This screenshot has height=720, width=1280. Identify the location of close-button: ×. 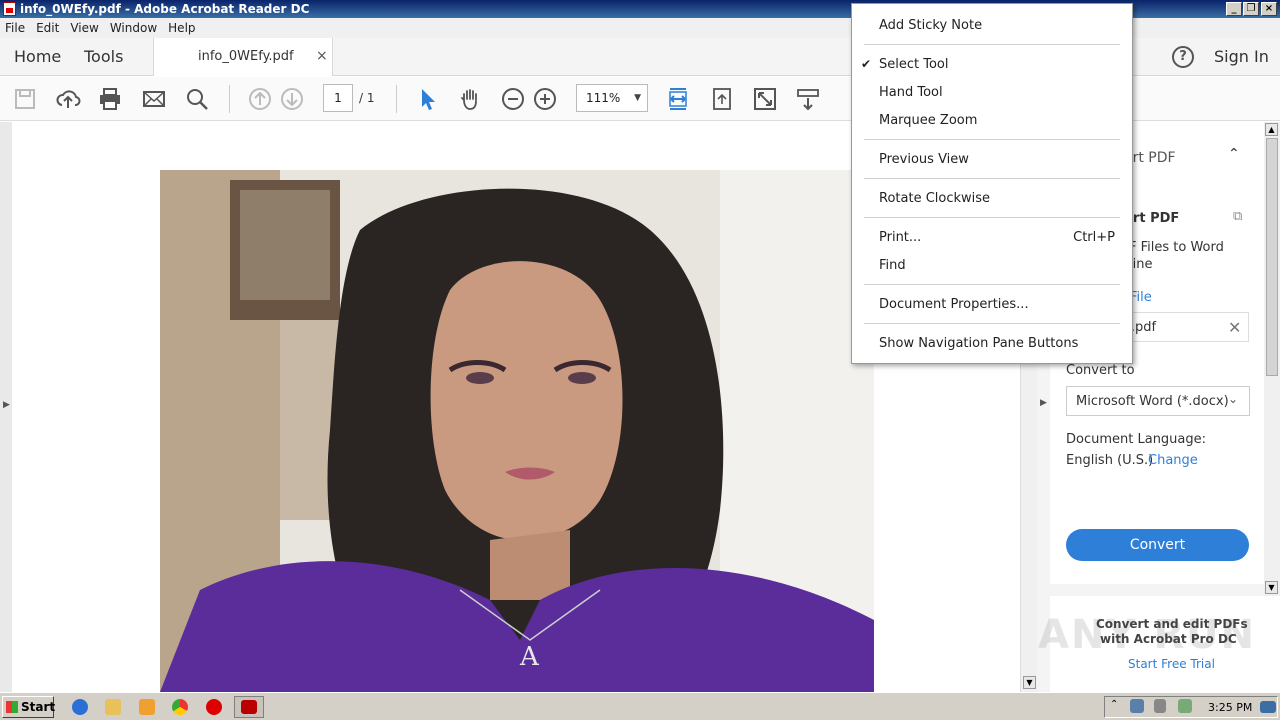
(1269, 9).